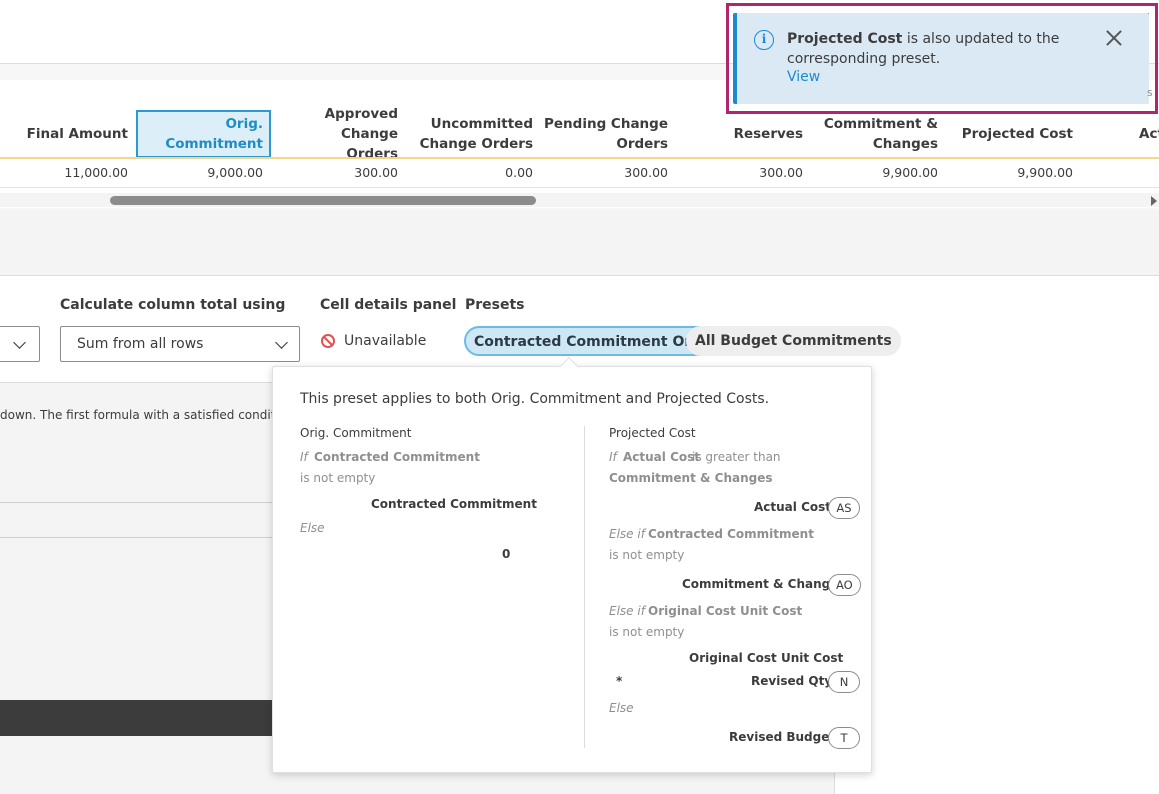  What do you see at coordinates (579, 158) in the screenshot?
I see `header-divider` at bounding box center [579, 158].